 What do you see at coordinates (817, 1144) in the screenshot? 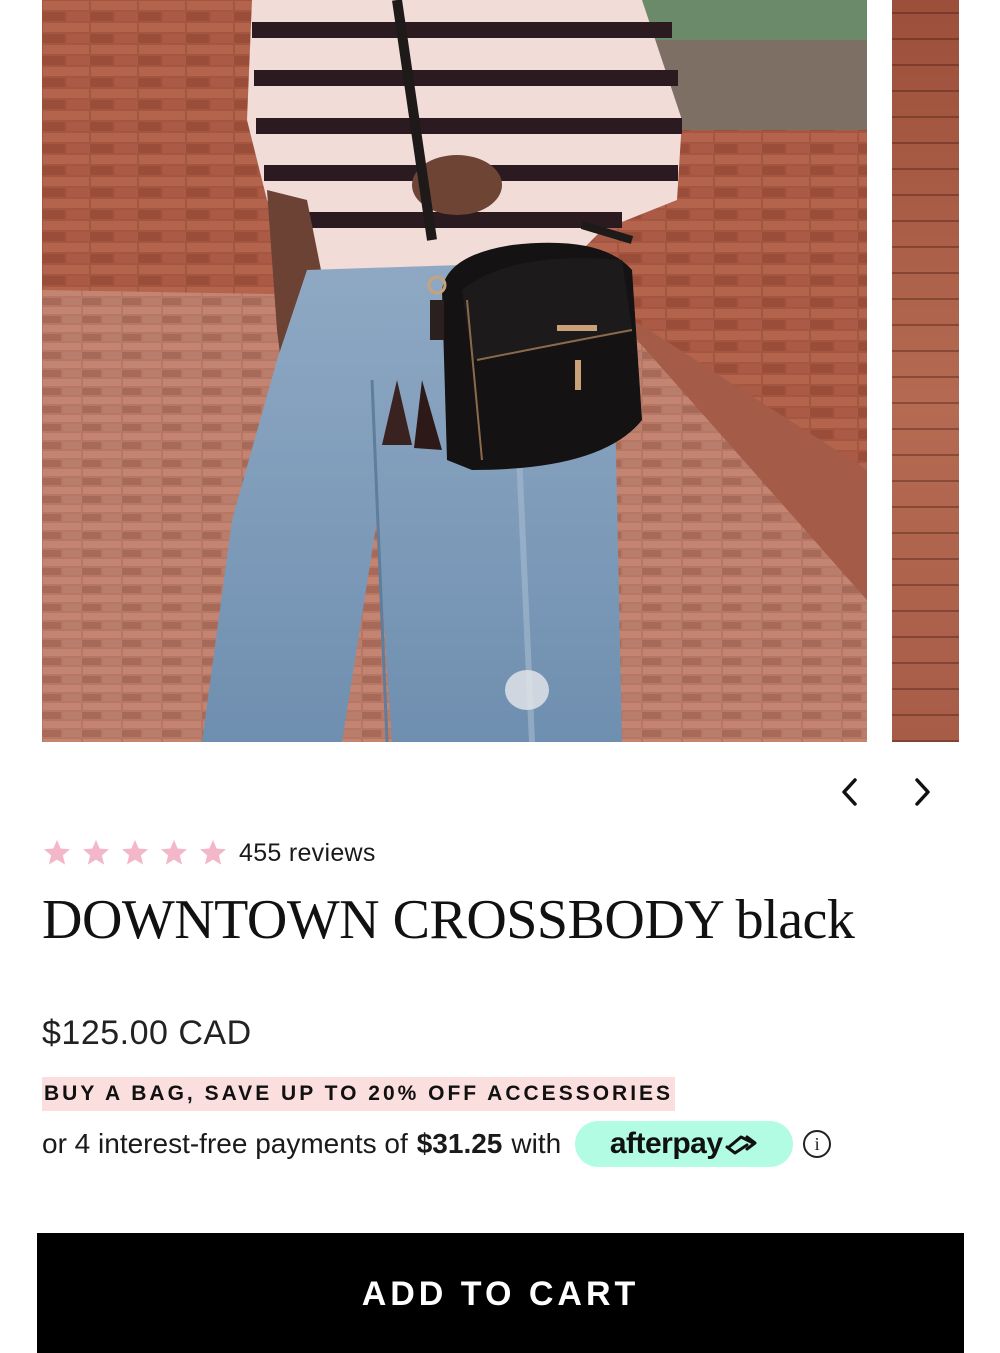
I see `info-icon: i` at bounding box center [817, 1144].